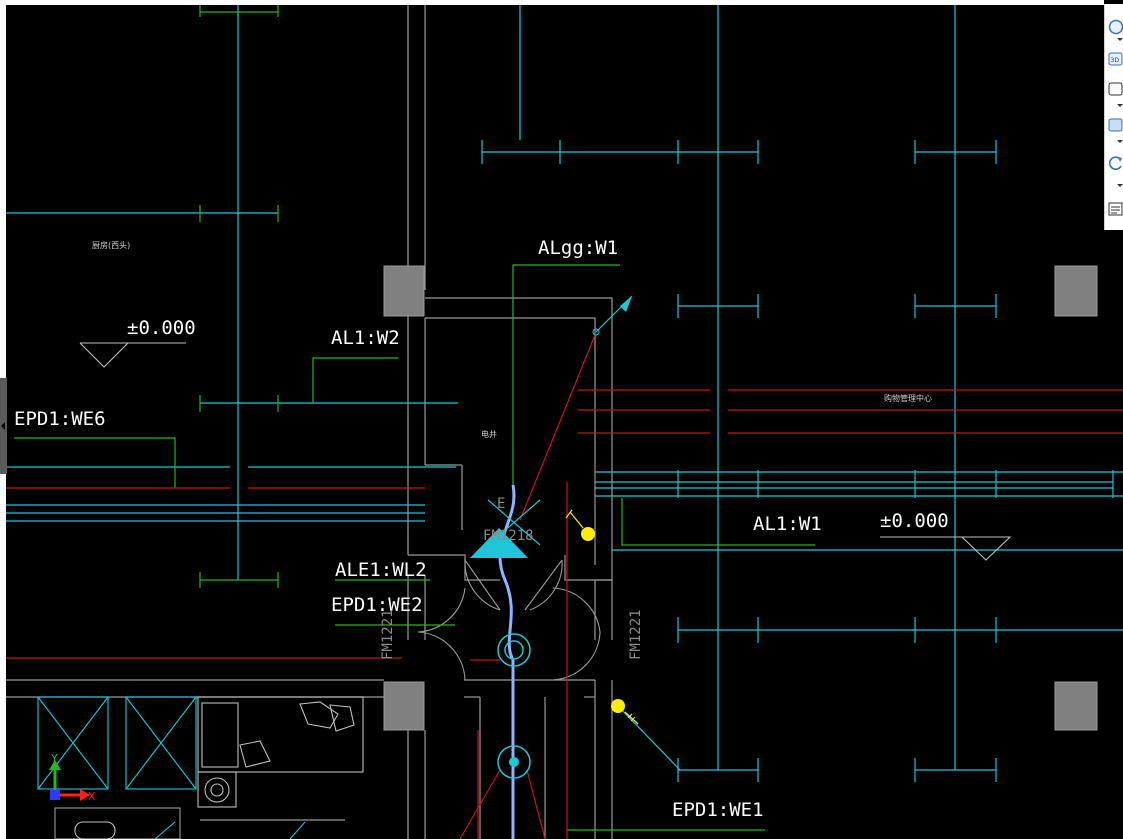 This screenshot has width=1123, height=839. Describe the element at coordinates (54, 758) in the screenshot. I see `ucs-y-label: Y` at that location.